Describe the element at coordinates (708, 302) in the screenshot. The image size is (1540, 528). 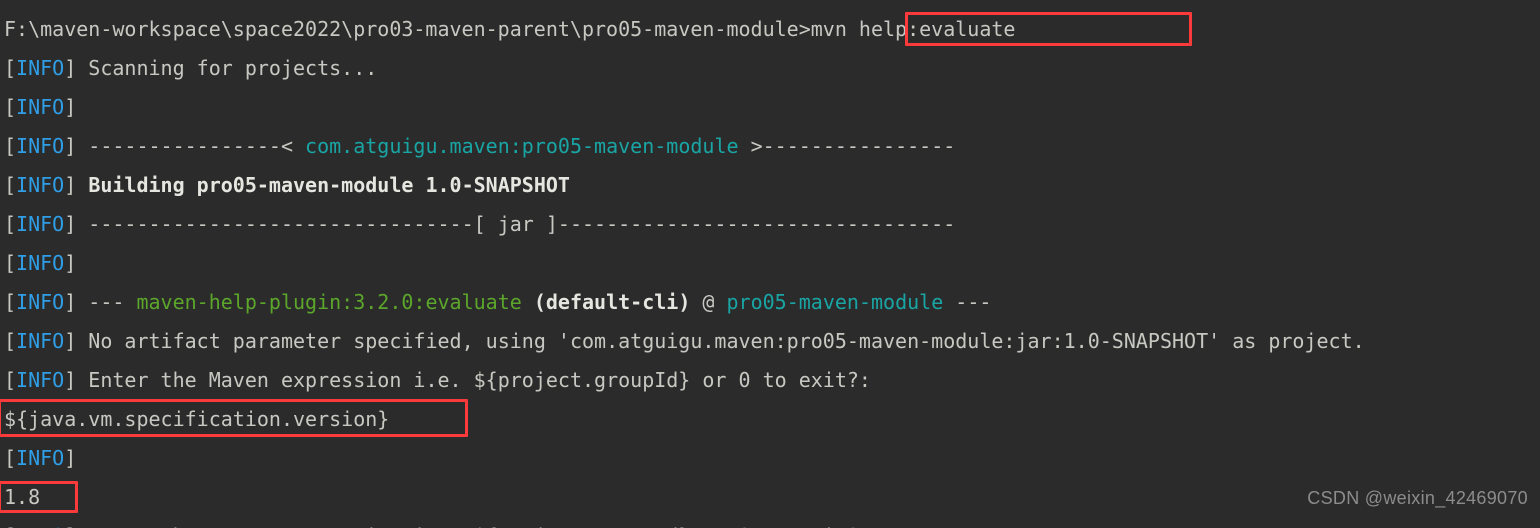
I see `terminal-text-segment: @` at that location.